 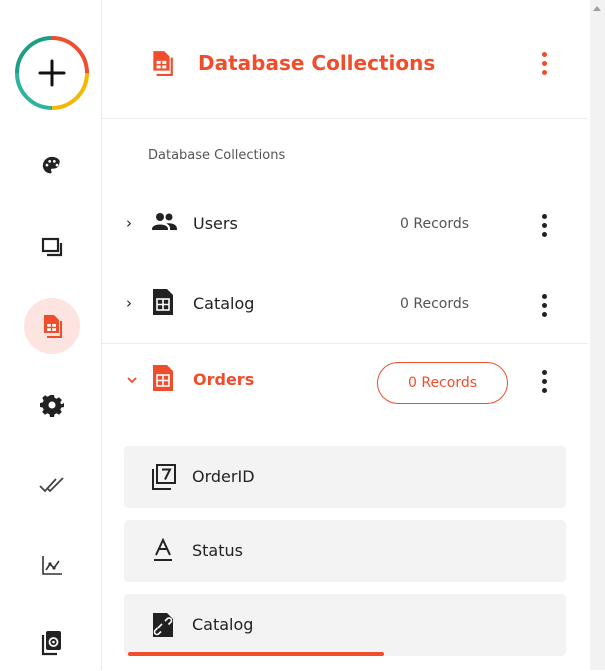 What do you see at coordinates (345, 625) in the screenshot?
I see `field-row-catalog: Catalog` at bounding box center [345, 625].